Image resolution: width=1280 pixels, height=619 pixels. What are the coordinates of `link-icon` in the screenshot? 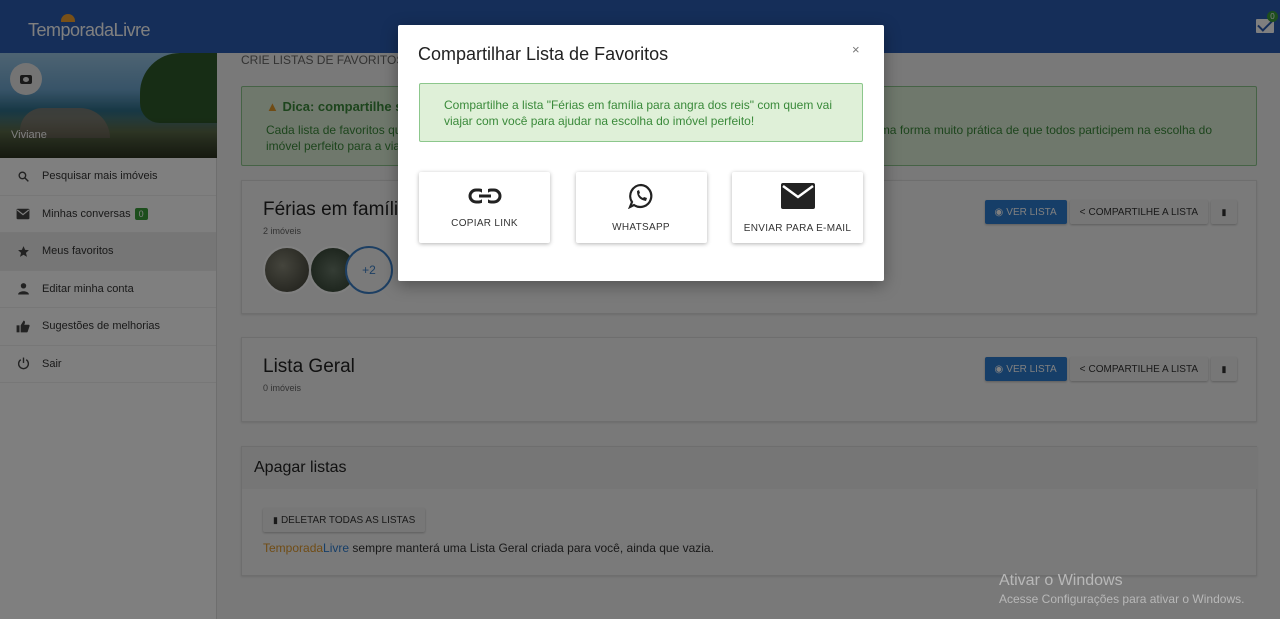 It's located at (485, 198).